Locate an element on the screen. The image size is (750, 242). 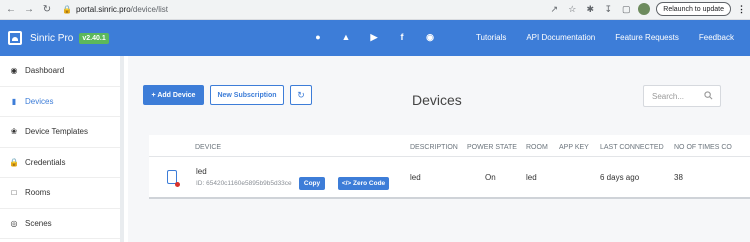
back-icon: ← is located at coordinates (11, 10).